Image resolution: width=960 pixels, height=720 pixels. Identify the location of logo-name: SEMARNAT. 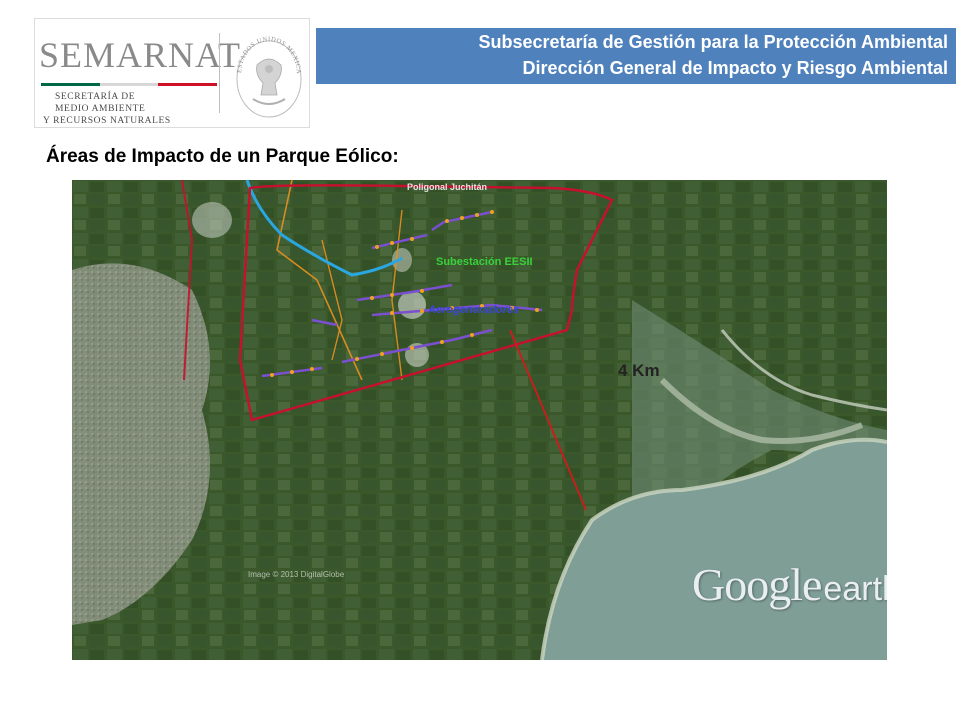
(140, 55).